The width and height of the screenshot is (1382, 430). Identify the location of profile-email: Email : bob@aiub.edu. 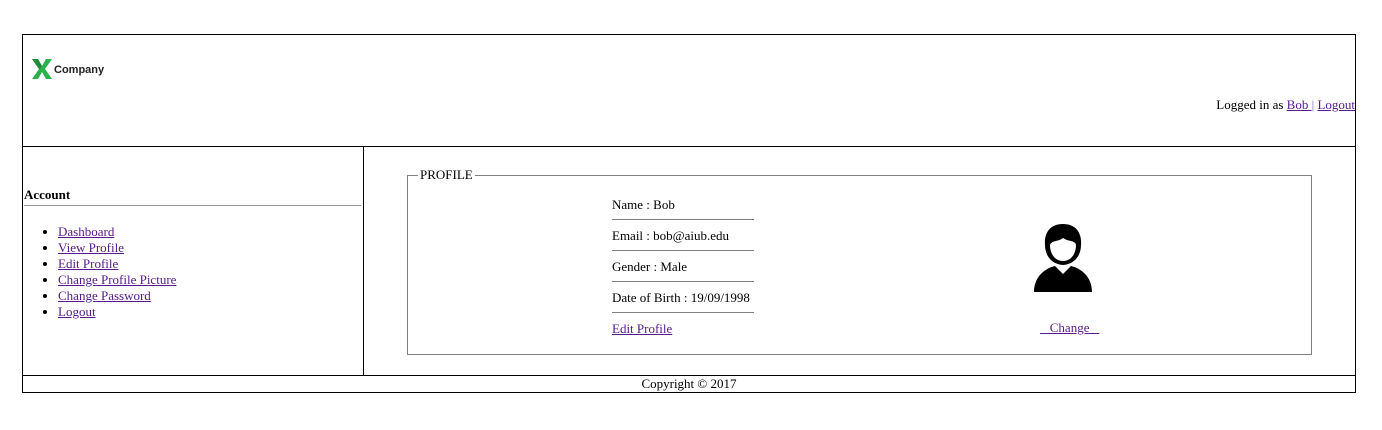
(683, 235).